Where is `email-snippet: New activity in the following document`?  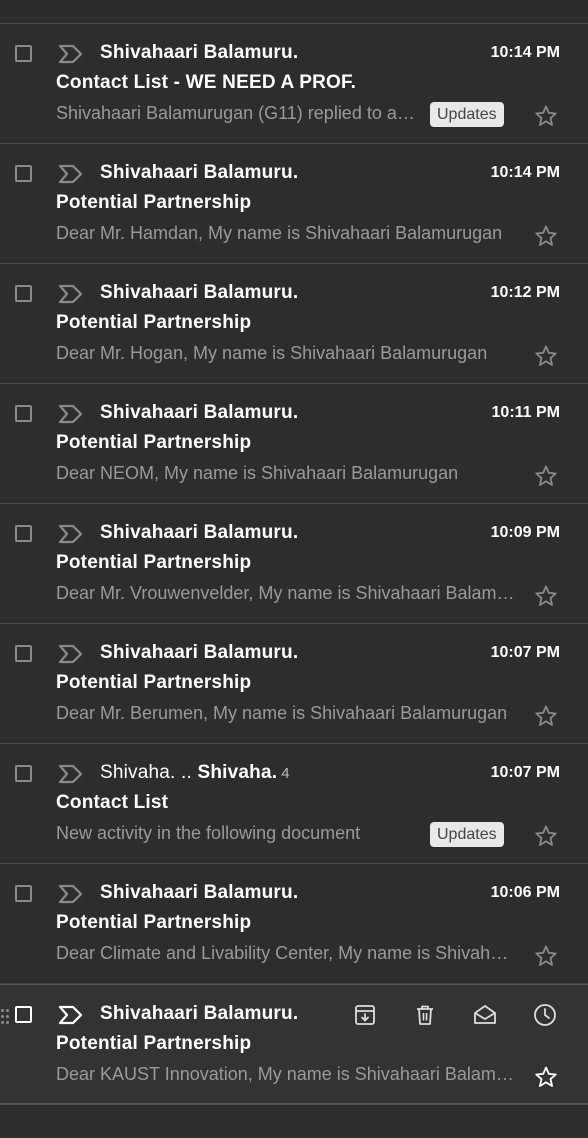 email-snippet: New activity in the following document is located at coordinates (208, 833).